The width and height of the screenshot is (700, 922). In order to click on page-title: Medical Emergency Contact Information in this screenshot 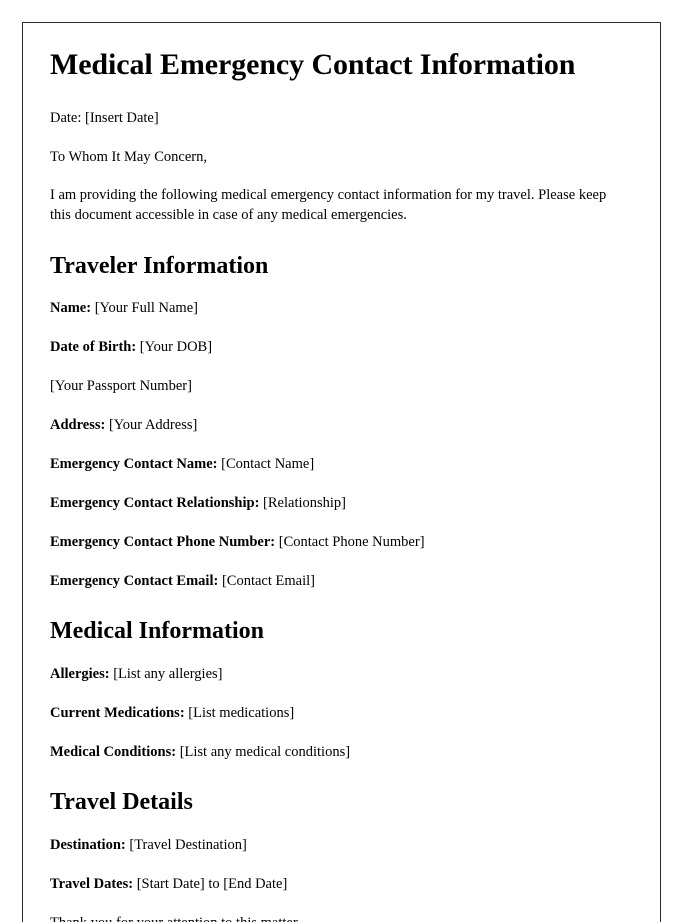, I will do `click(313, 64)`.